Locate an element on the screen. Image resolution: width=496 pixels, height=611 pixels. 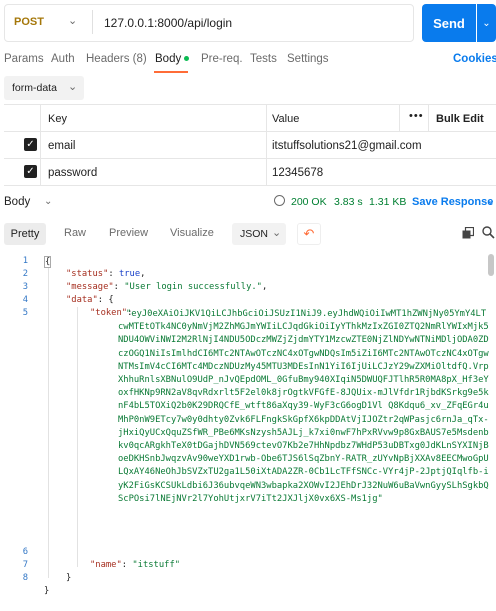
table-row: ✓ password 12345678 is located at coordinates (250, 172).